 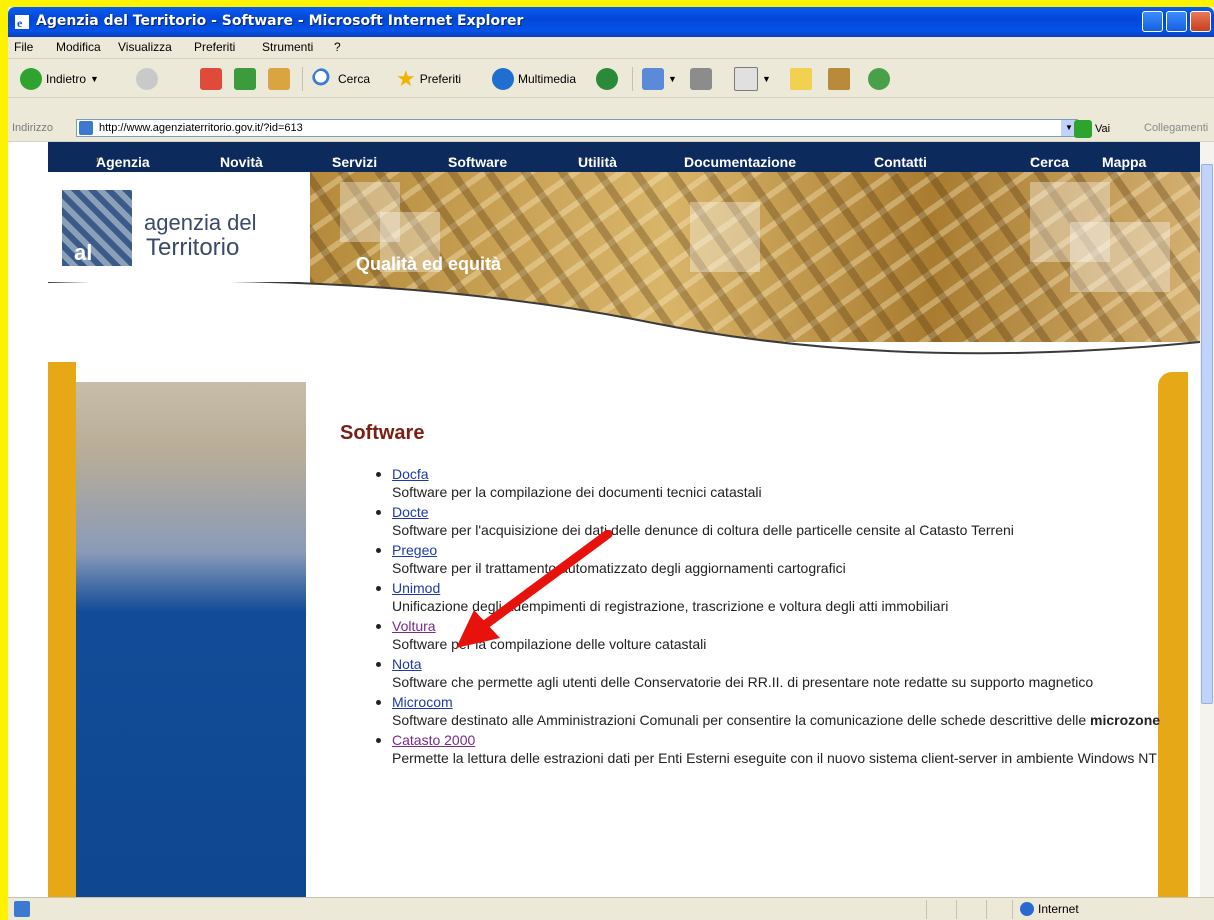 I want to click on stop-button, so click(x=211, y=79).